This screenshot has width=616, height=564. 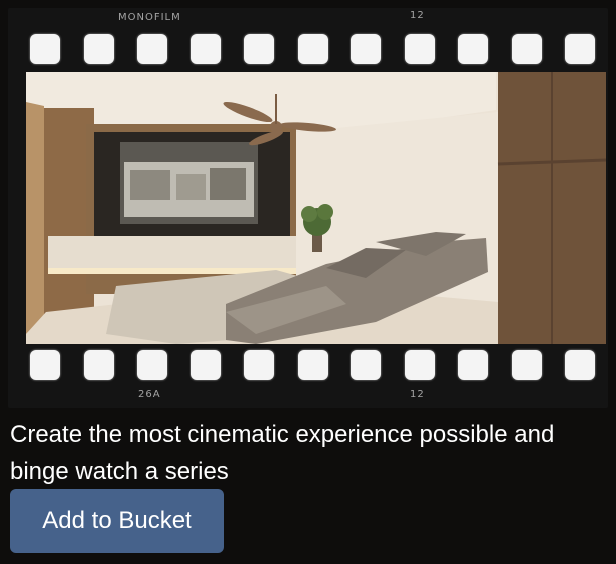 I want to click on film-code-label: 26A, so click(x=149, y=394).